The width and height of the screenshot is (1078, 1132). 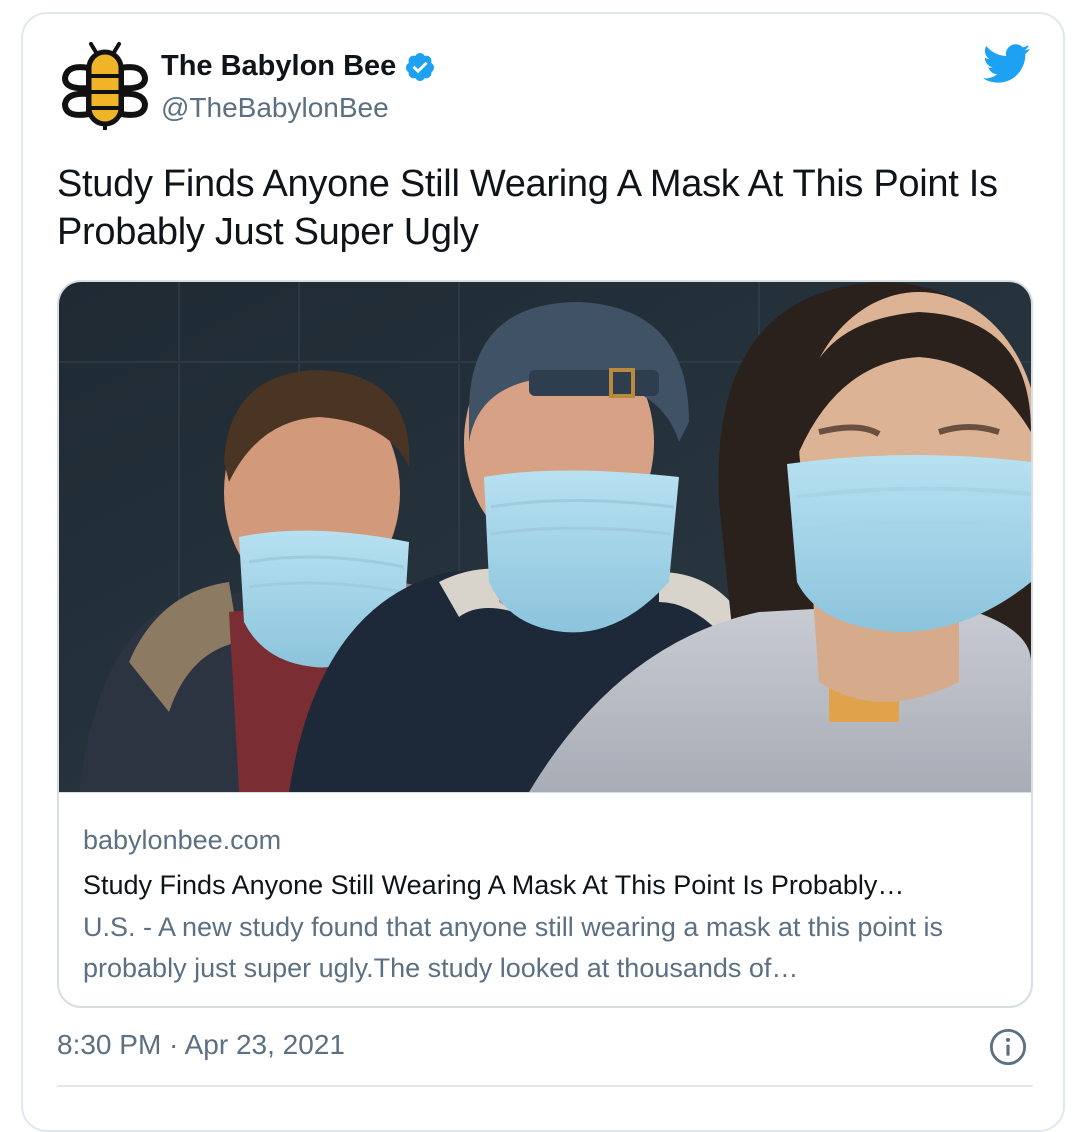 I want to click on divider, so click(x=545, y=1086).